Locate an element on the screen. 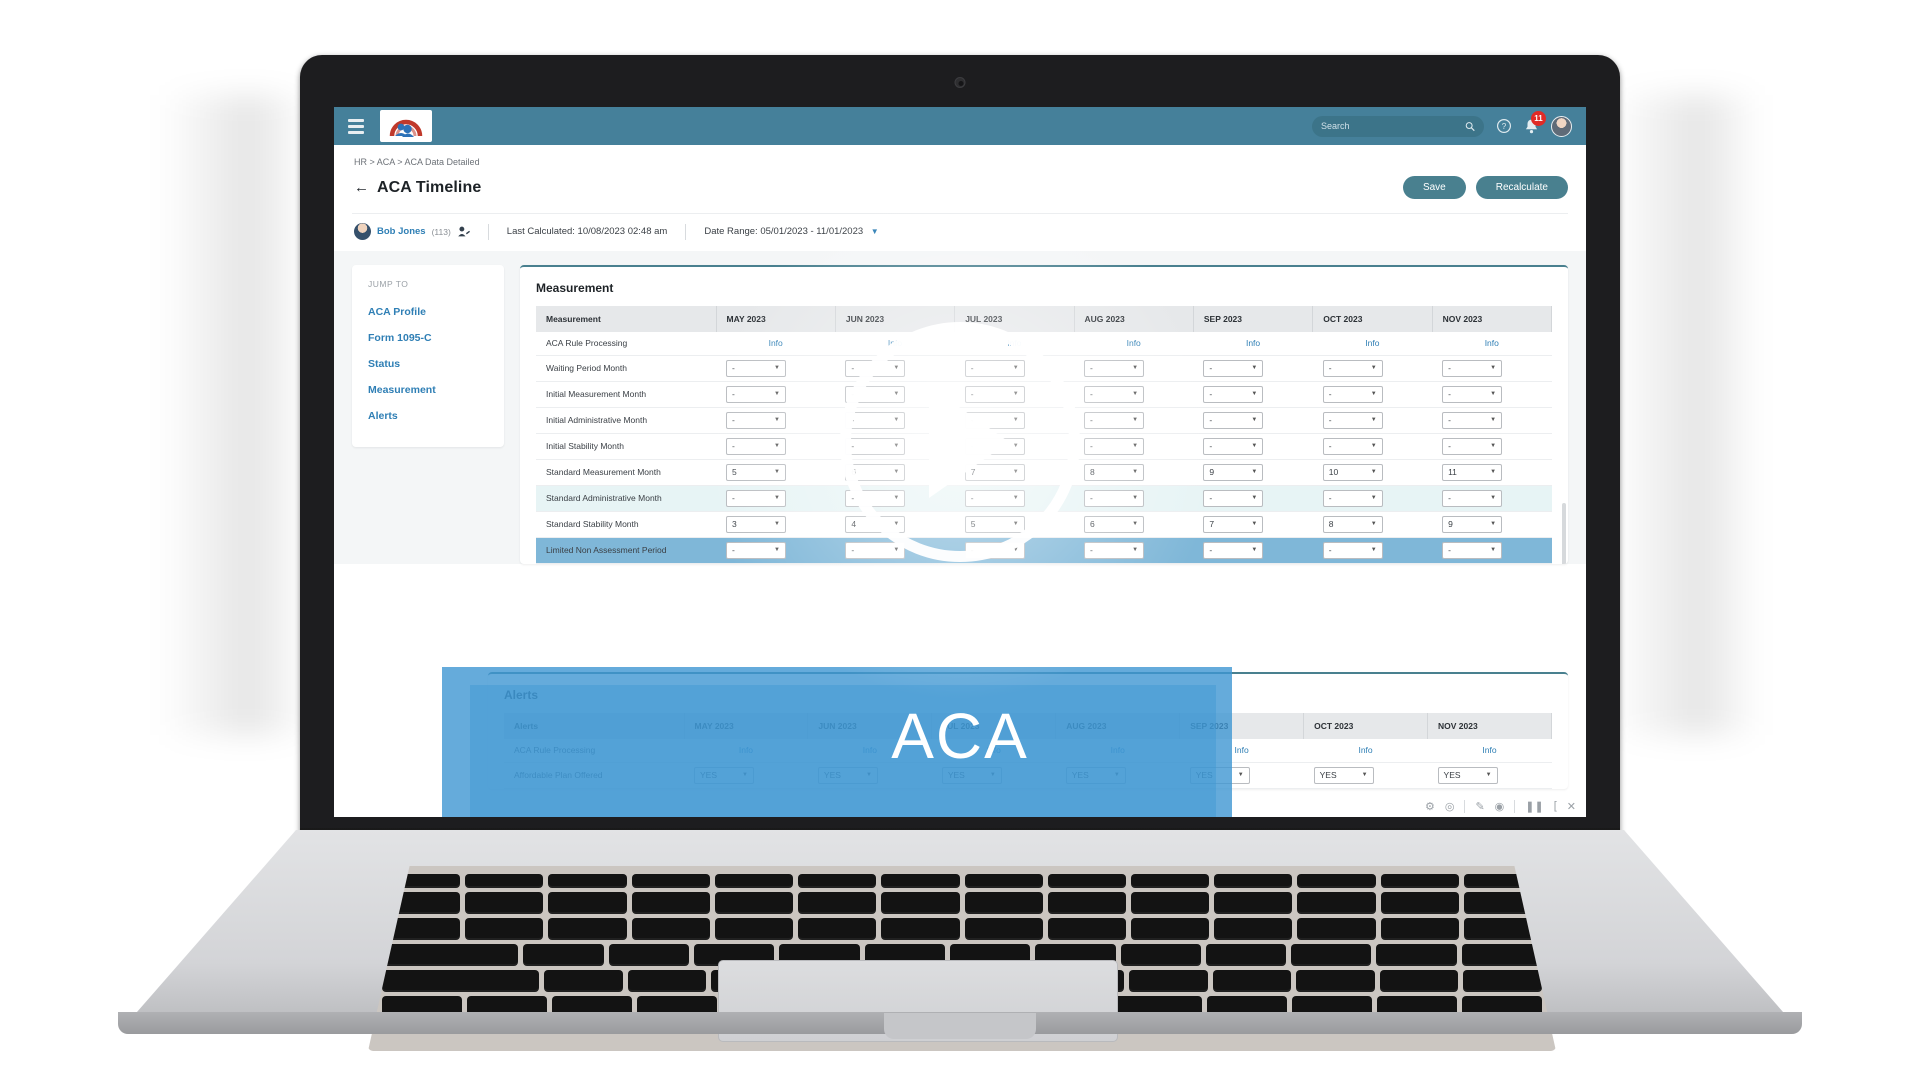 This screenshot has width=1920, height=1080. search-input is located at coordinates (1393, 126).